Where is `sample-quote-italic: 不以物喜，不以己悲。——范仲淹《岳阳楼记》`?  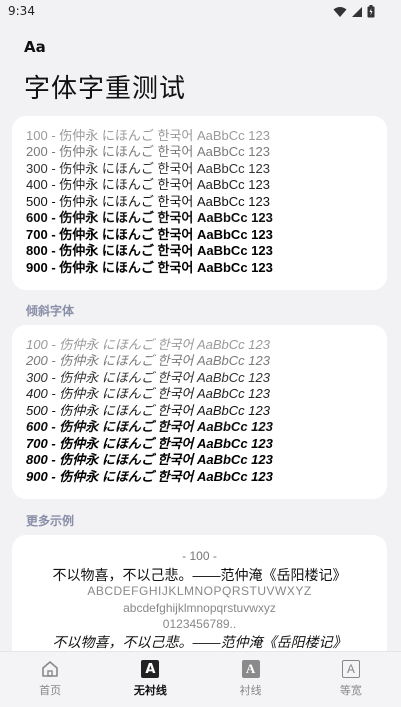 sample-quote-italic: 不以物喜，不以己悲。——范仲淹《岳阳楼记》 is located at coordinates (199, 642).